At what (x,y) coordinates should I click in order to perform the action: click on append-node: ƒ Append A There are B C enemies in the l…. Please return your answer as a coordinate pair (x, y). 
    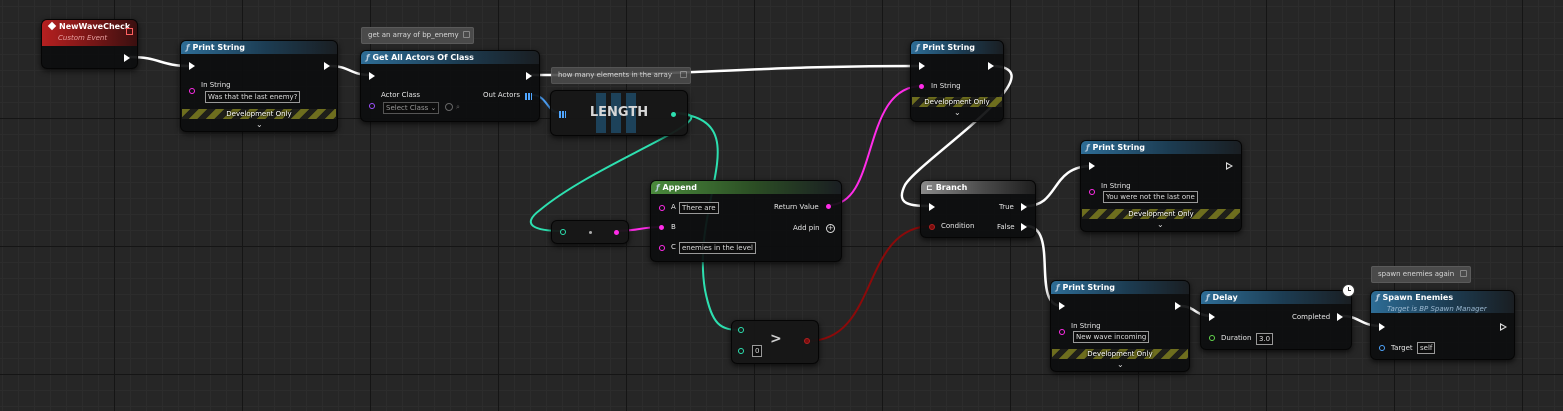
    Looking at the image, I should click on (746, 221).